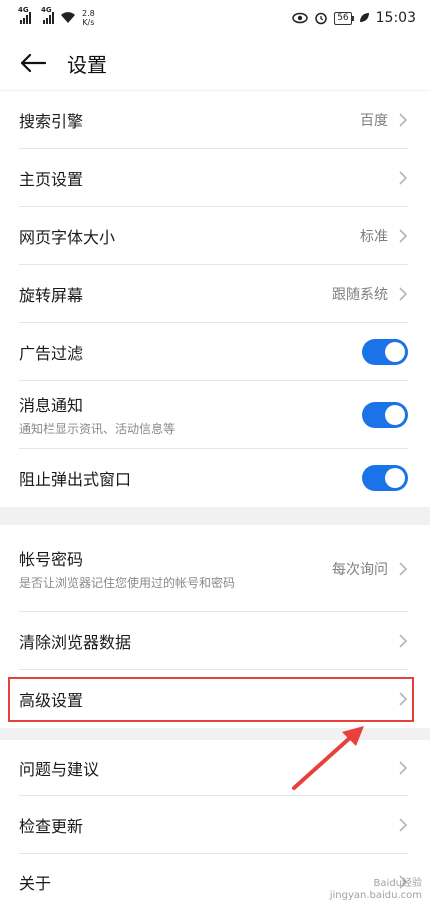 Image resolution: width=430 pixels, height=906 pixels. What do you see at coordinates (215, 825) in the screenshot?
I see `row-check-update: 检查更新` at bounding box center [215, 825].